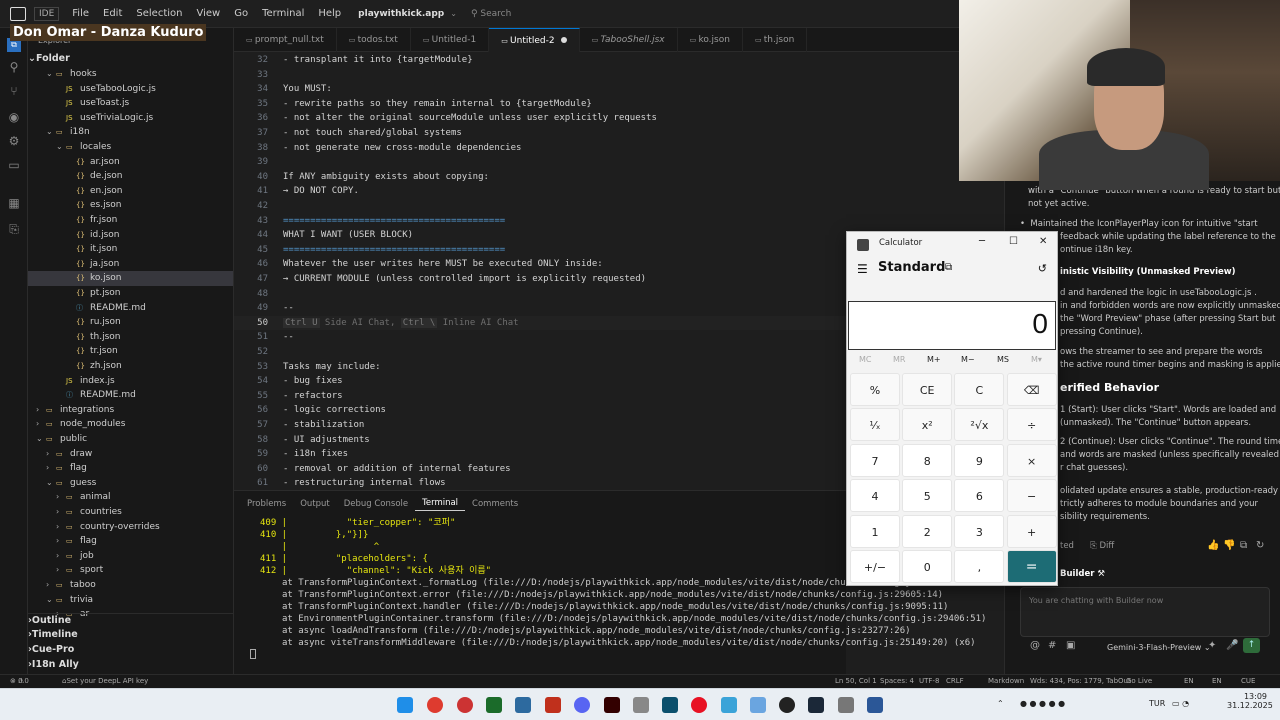  Describe the element at coordinates (450, 40) in the screenshot. I see `editor-tab: ▭ Untitled-1` at that location.